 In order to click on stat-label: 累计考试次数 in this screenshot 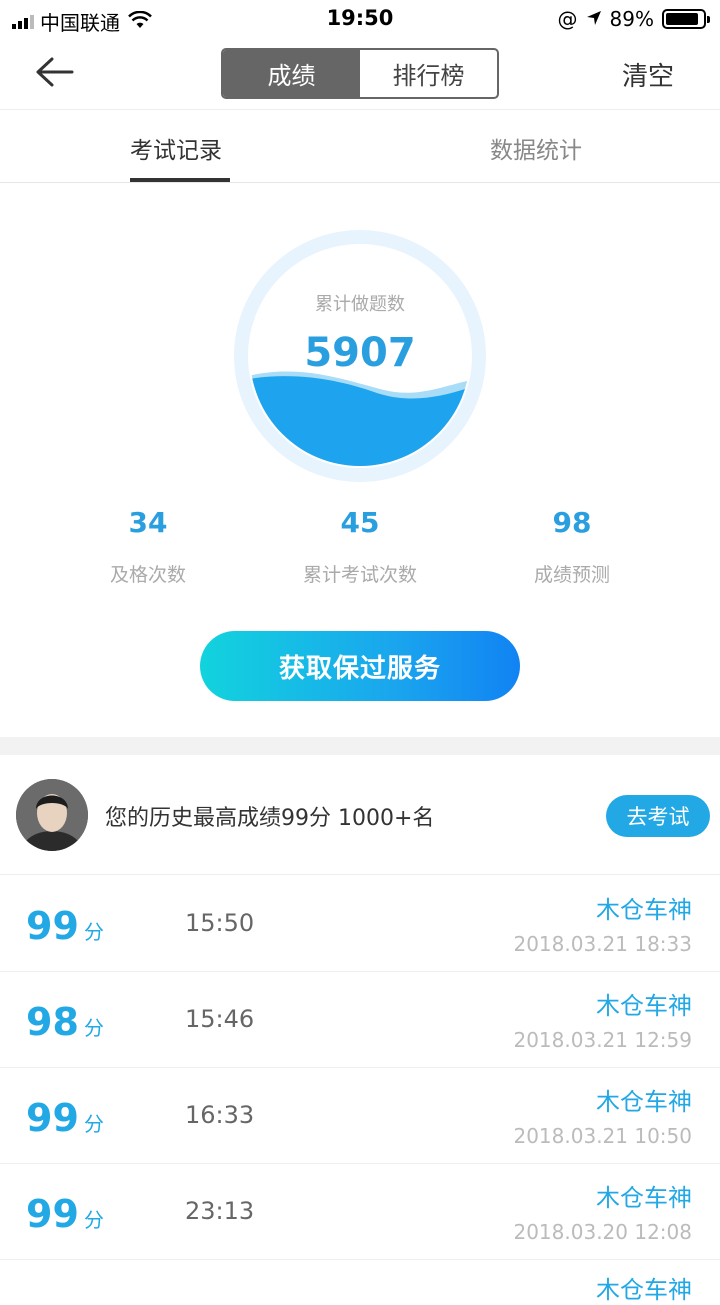, I will do `click(359, 575)`.